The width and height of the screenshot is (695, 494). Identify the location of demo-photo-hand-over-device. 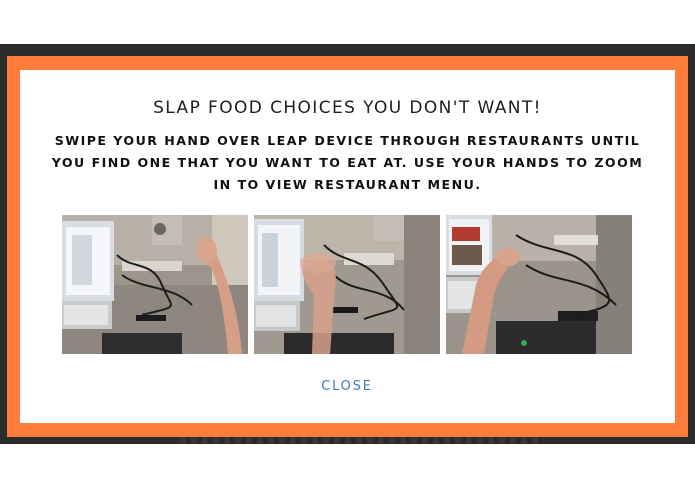
(539, 284).